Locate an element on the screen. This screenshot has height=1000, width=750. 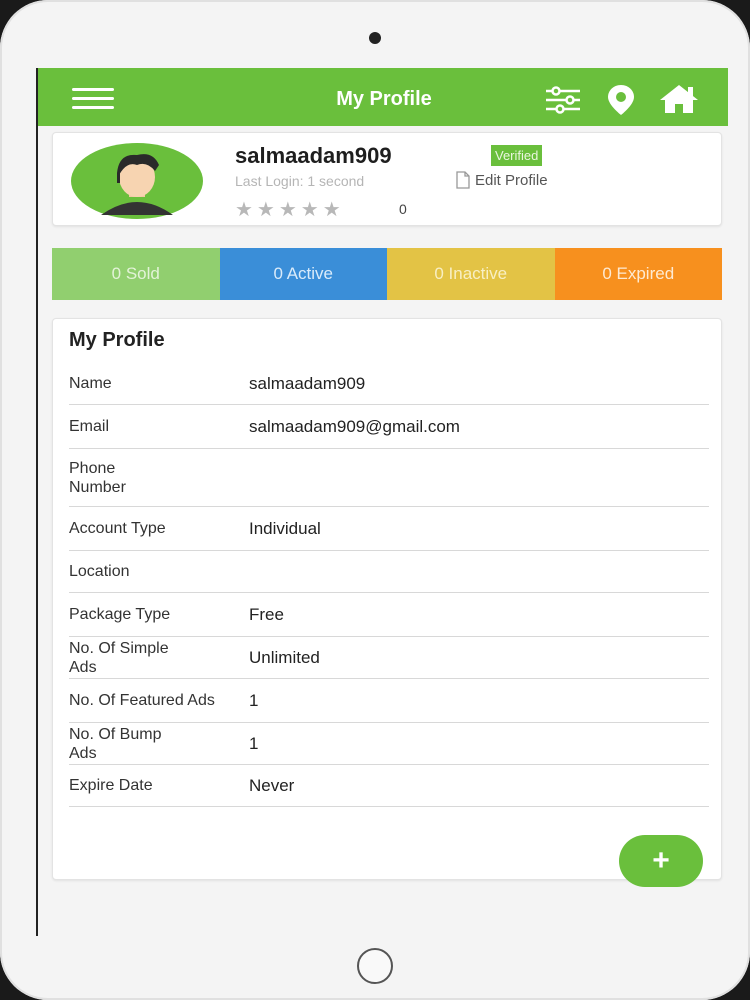
detail-value: salmaadam909 is located at coordinates (307, 383).